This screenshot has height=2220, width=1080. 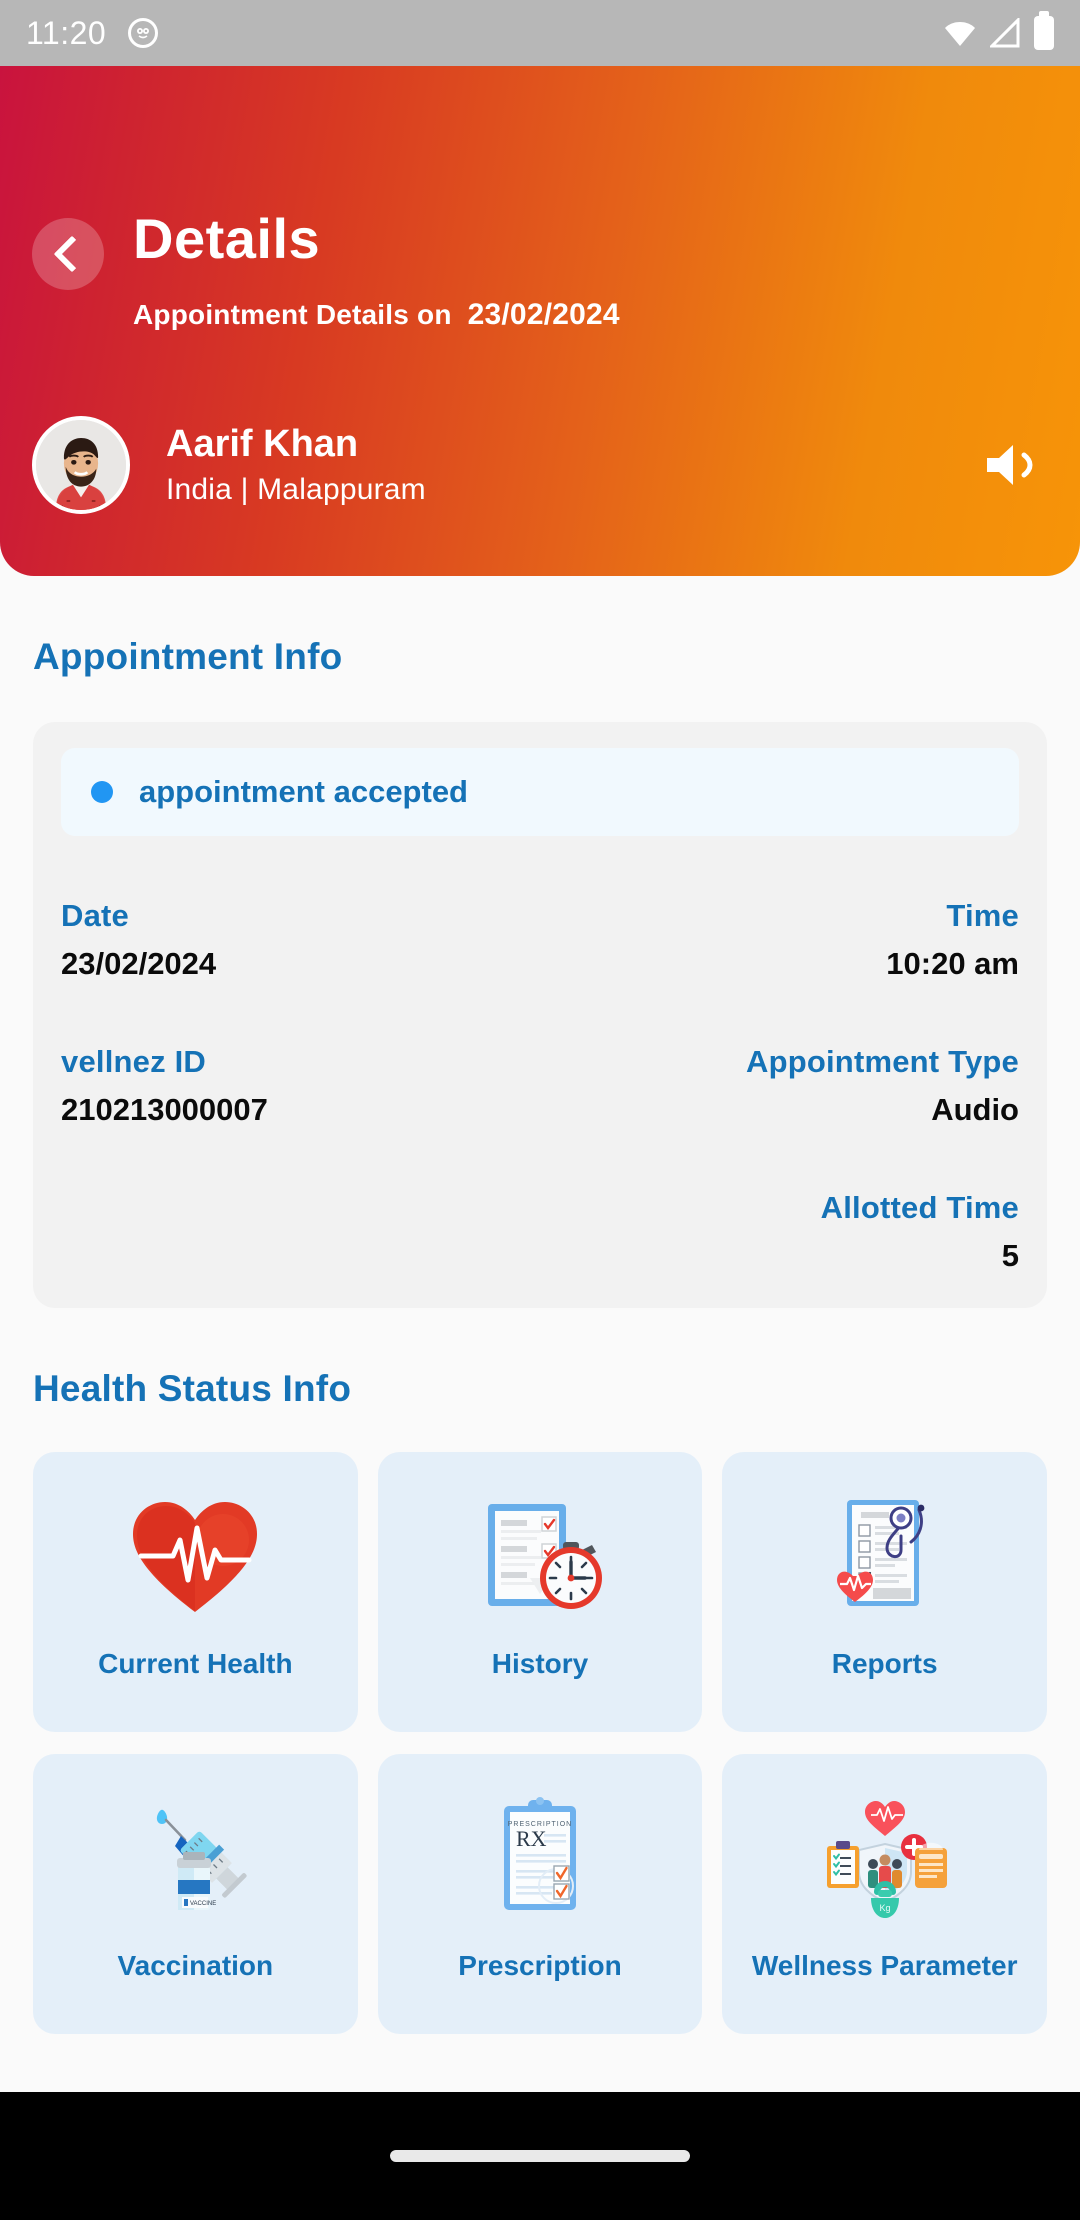 I want to click on info-value: Audio, so click(x=975, y=1109).